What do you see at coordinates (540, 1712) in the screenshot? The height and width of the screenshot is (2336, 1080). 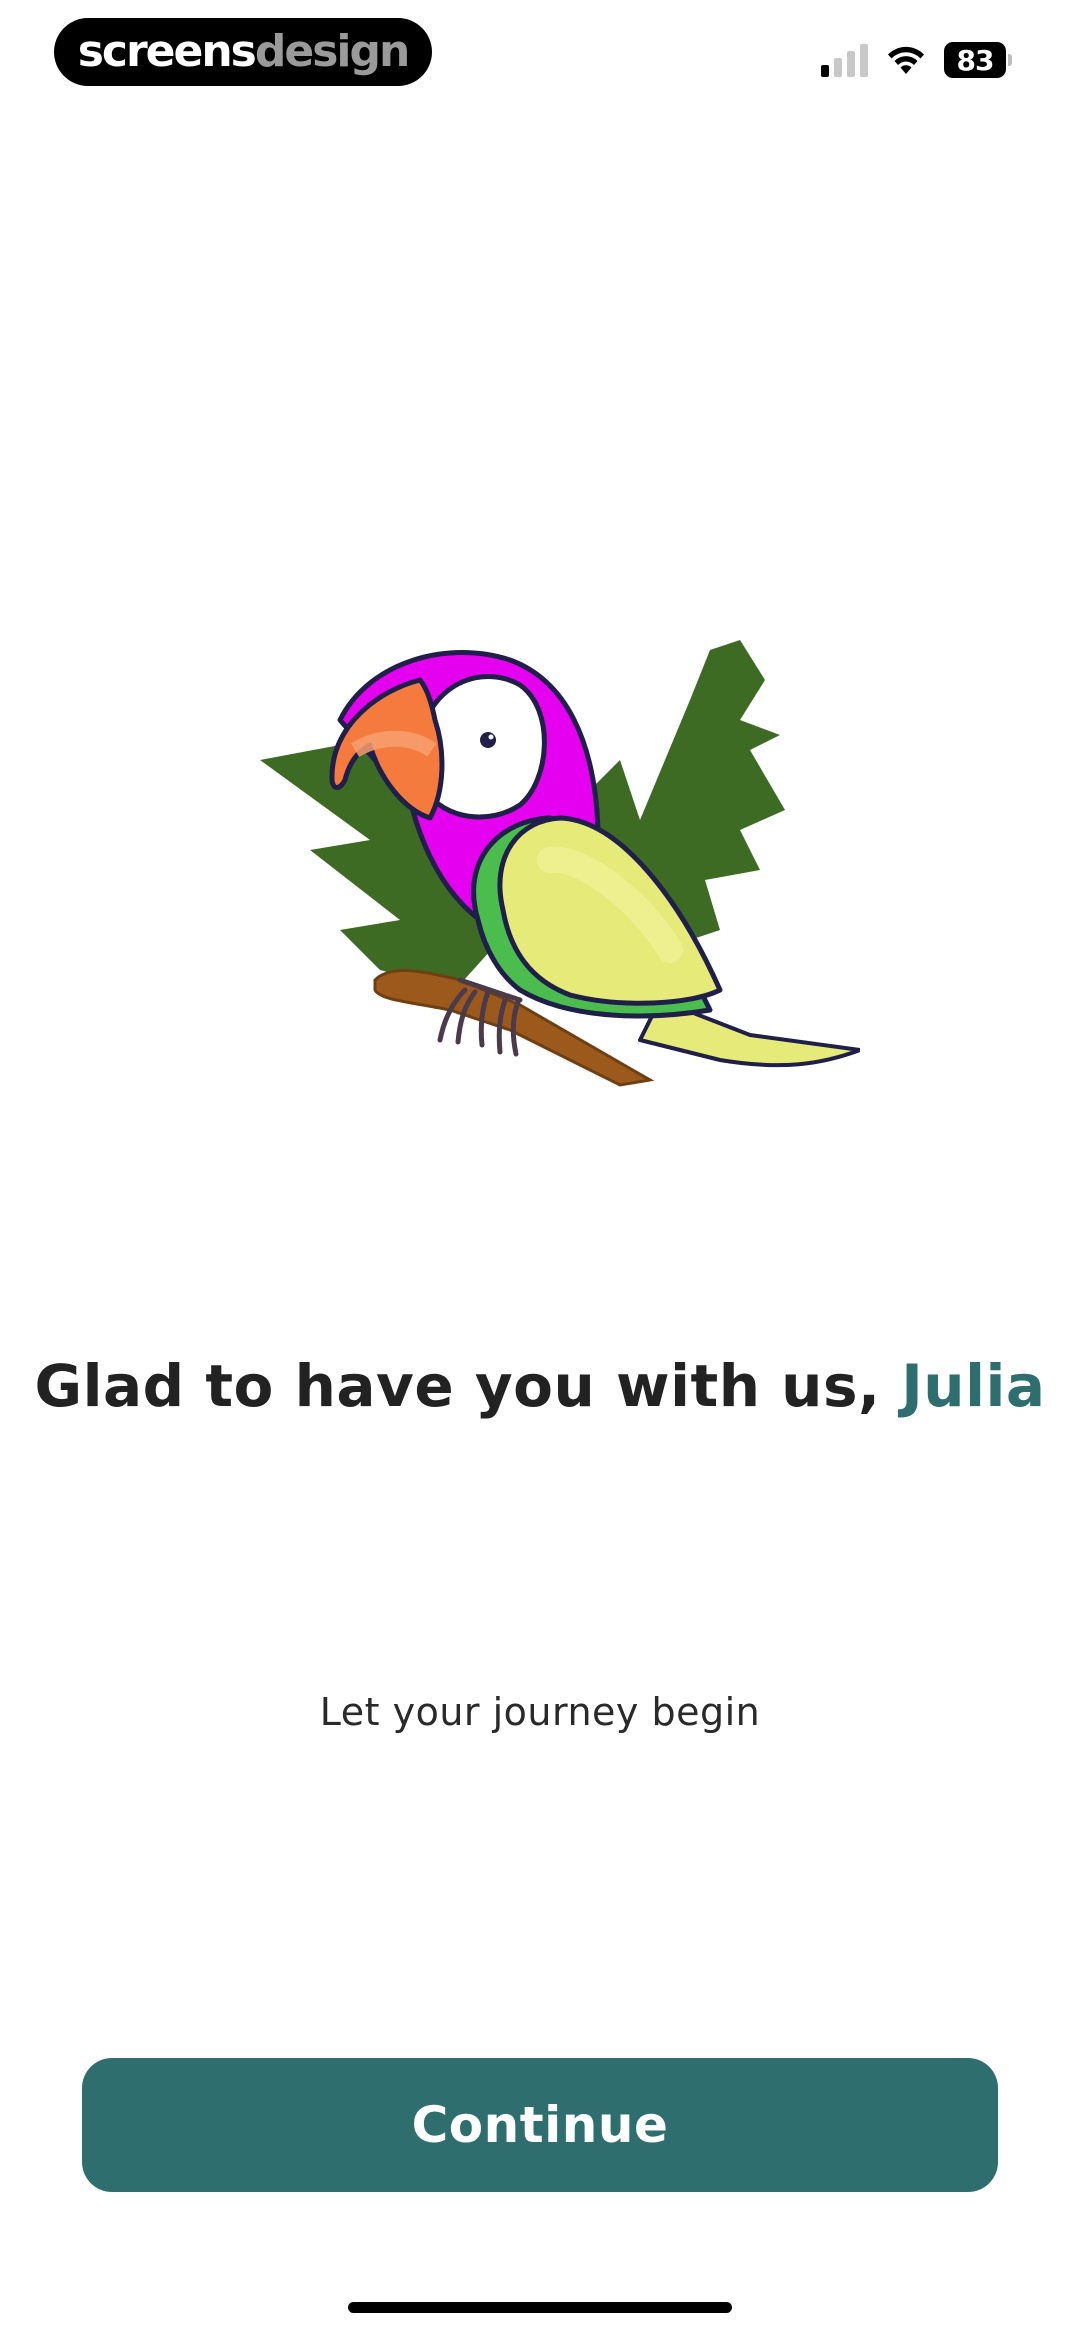 I see `subtitle: Let your journey begin` at bounding box center [540, 1712].